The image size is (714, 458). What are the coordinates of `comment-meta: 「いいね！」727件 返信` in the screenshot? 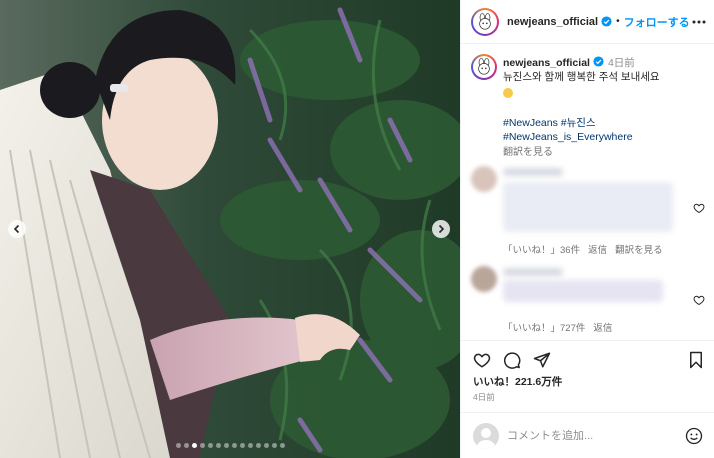 It's located at (557, 327).